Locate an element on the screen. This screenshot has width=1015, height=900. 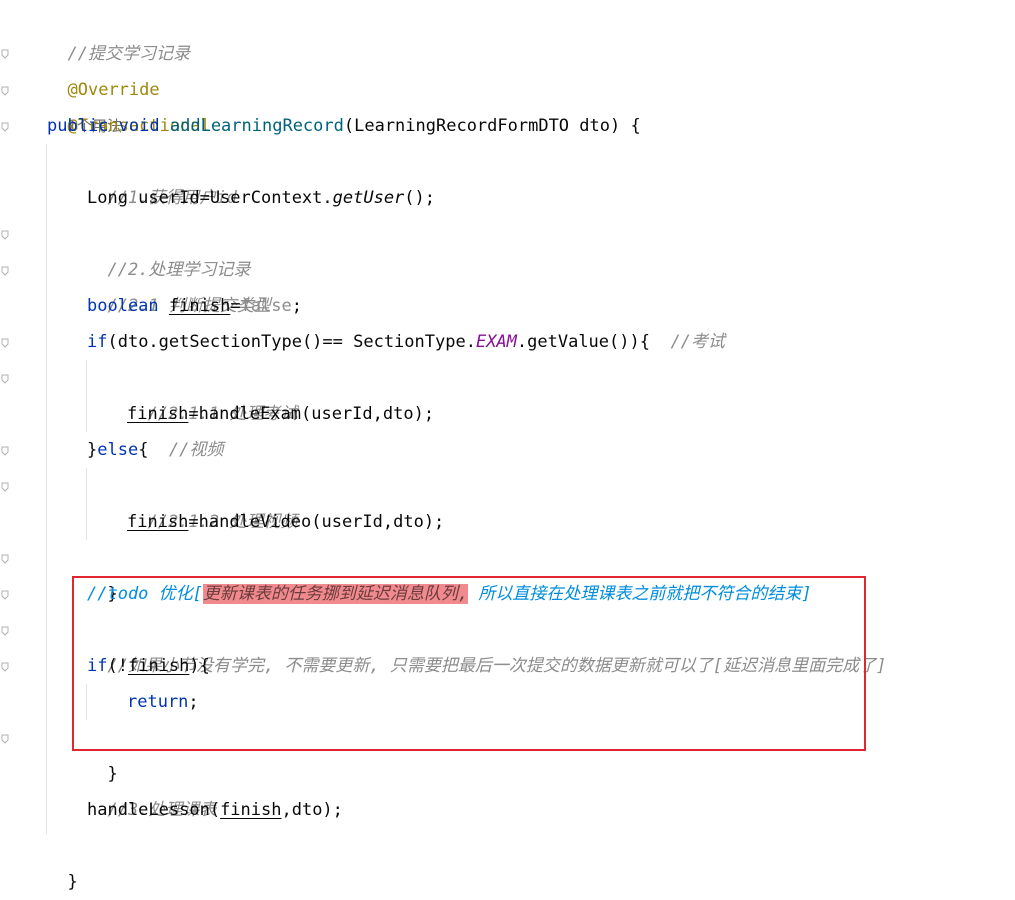
code-text: { is located at coordinates (153, 450).